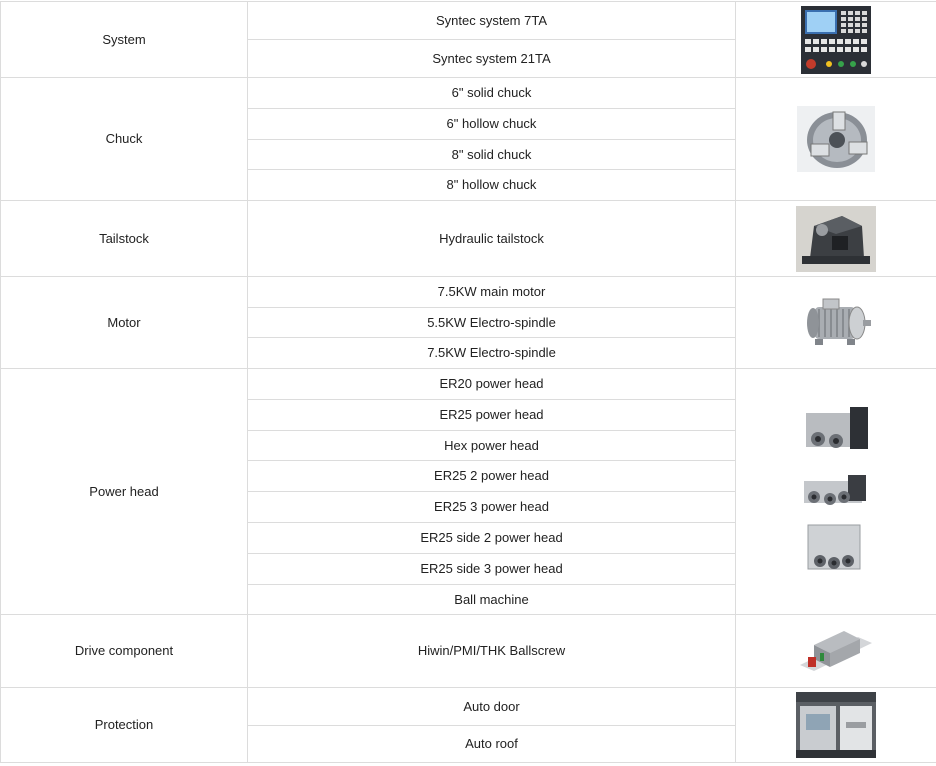  I want to click on table-row: Motor 7.5KW main motor, so click(468, 322).